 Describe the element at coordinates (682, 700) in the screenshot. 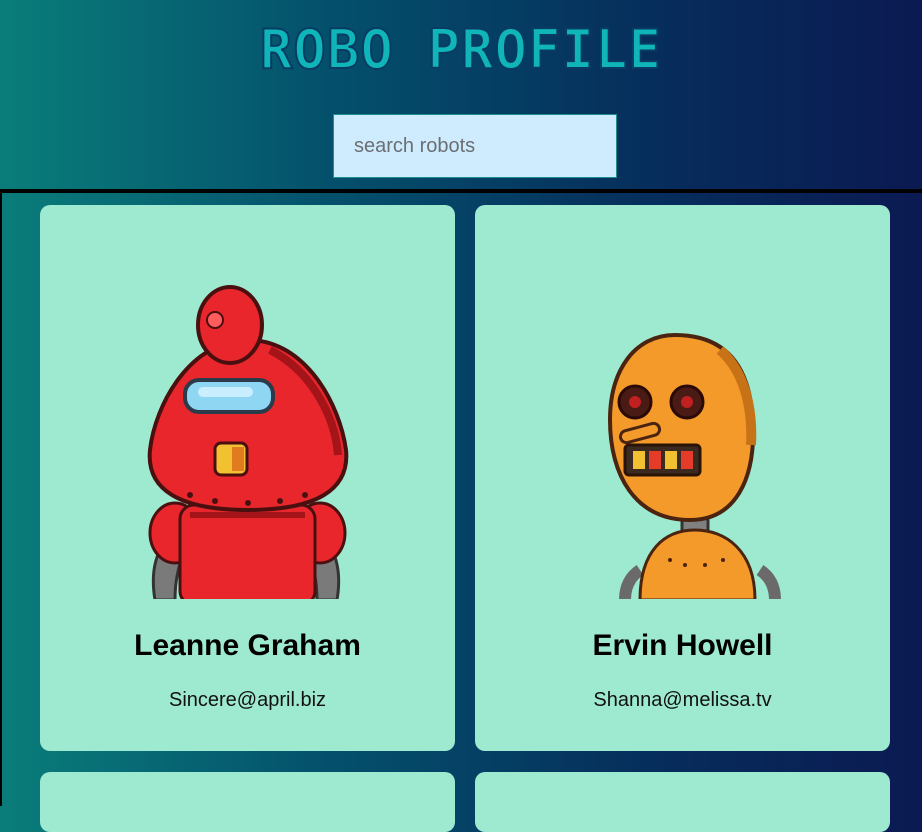

I see `robot-email: Shanna@melissa.tv` at that location.